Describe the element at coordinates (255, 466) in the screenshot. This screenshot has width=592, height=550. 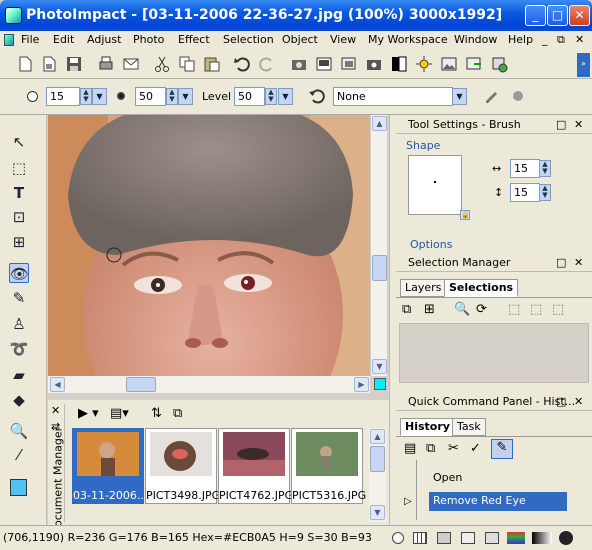
I see `thumbnail-item: PICT4762.JPG` at that location.